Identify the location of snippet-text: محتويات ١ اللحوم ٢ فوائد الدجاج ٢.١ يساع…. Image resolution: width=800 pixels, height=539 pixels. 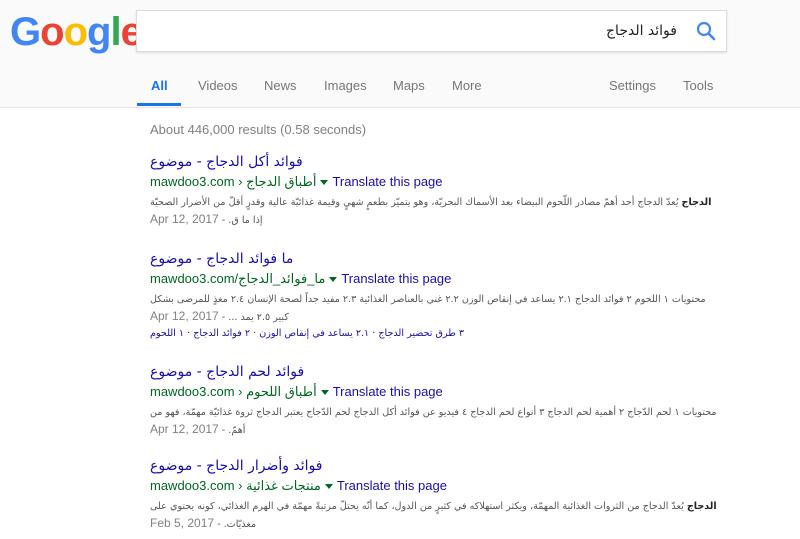
(428, 308).